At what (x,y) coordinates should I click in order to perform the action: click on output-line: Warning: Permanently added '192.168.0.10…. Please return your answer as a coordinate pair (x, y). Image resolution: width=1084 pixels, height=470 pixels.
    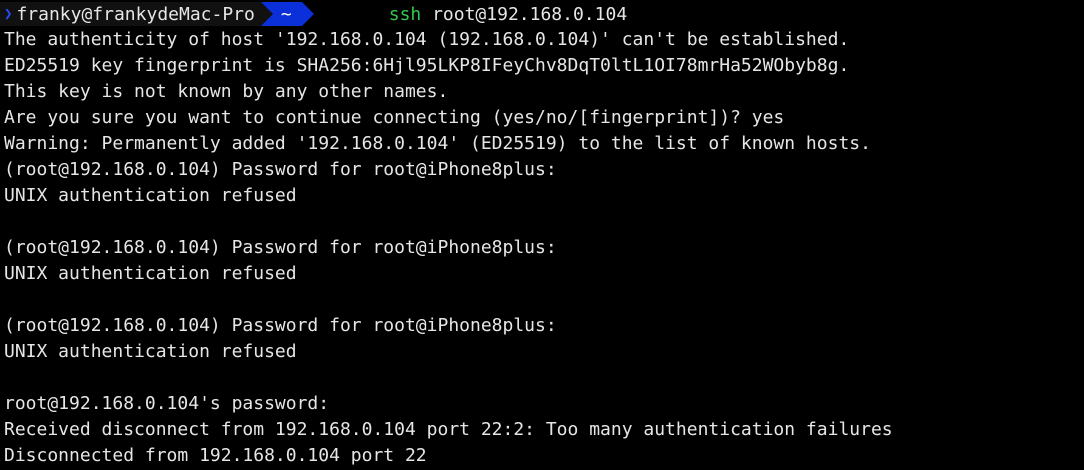
    Looking at the image, I should click on (437, 143).